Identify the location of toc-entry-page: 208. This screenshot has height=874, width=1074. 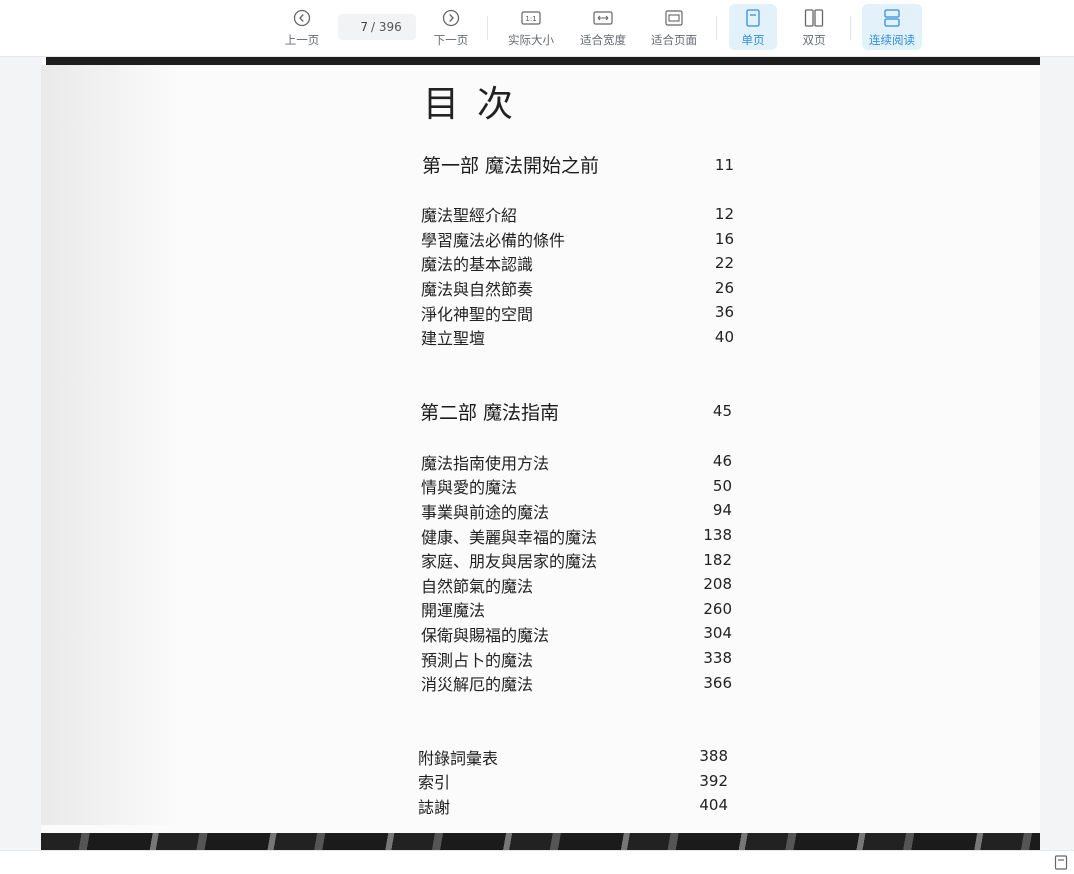
(717, 584).